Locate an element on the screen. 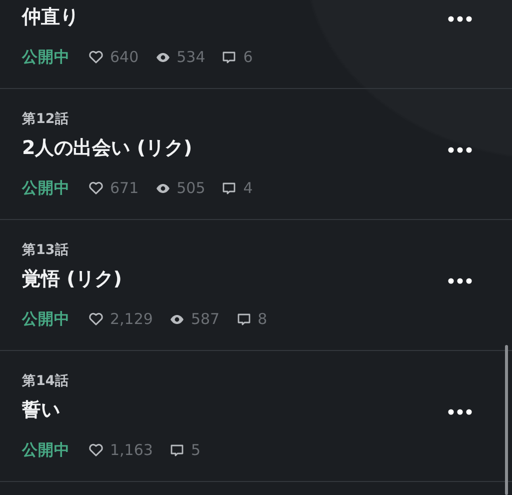 The height and width of the screenshot is (495, 512). episode-number: 第13話 is located at coordinates (45, 250).